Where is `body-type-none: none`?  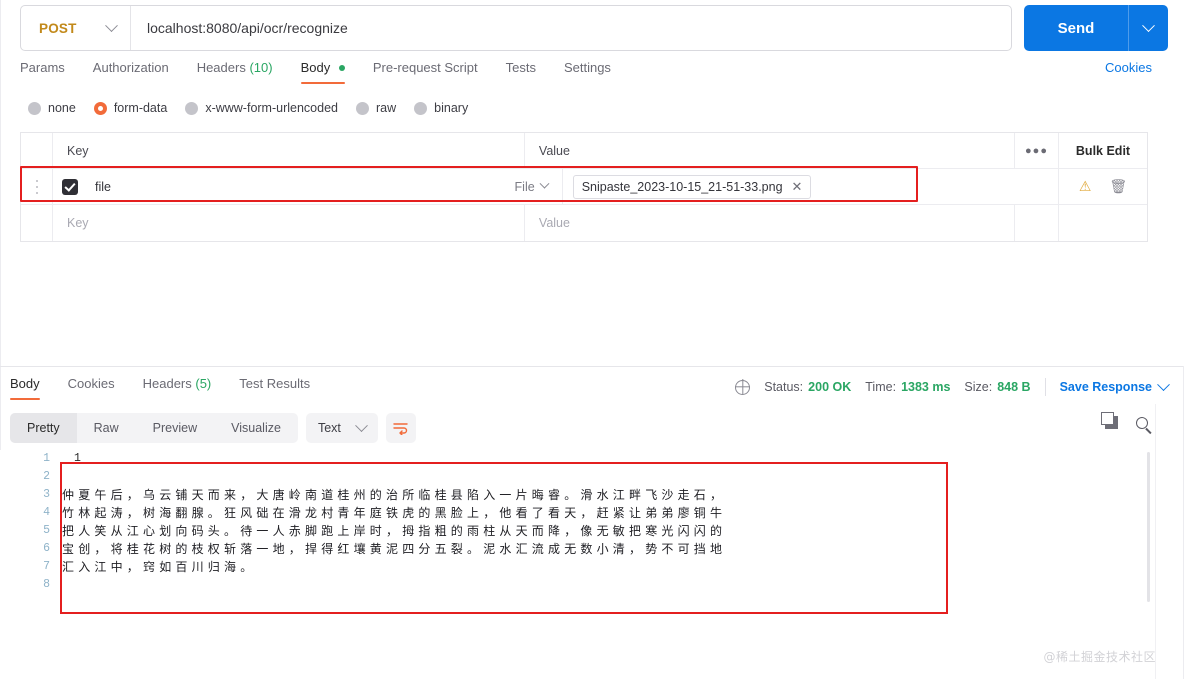
body-type-none: none is located at coordinates (52, 108).